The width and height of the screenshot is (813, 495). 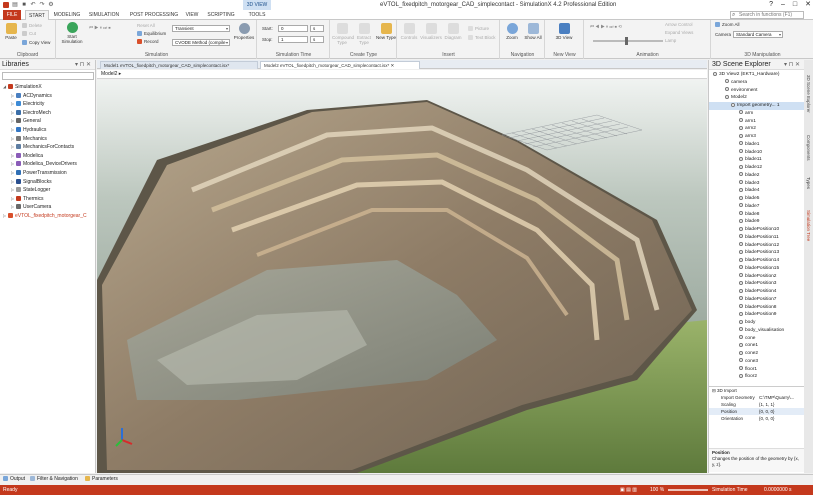 I want to click on scene-tree-item: bladePosition14, so click(x=757, y=261).